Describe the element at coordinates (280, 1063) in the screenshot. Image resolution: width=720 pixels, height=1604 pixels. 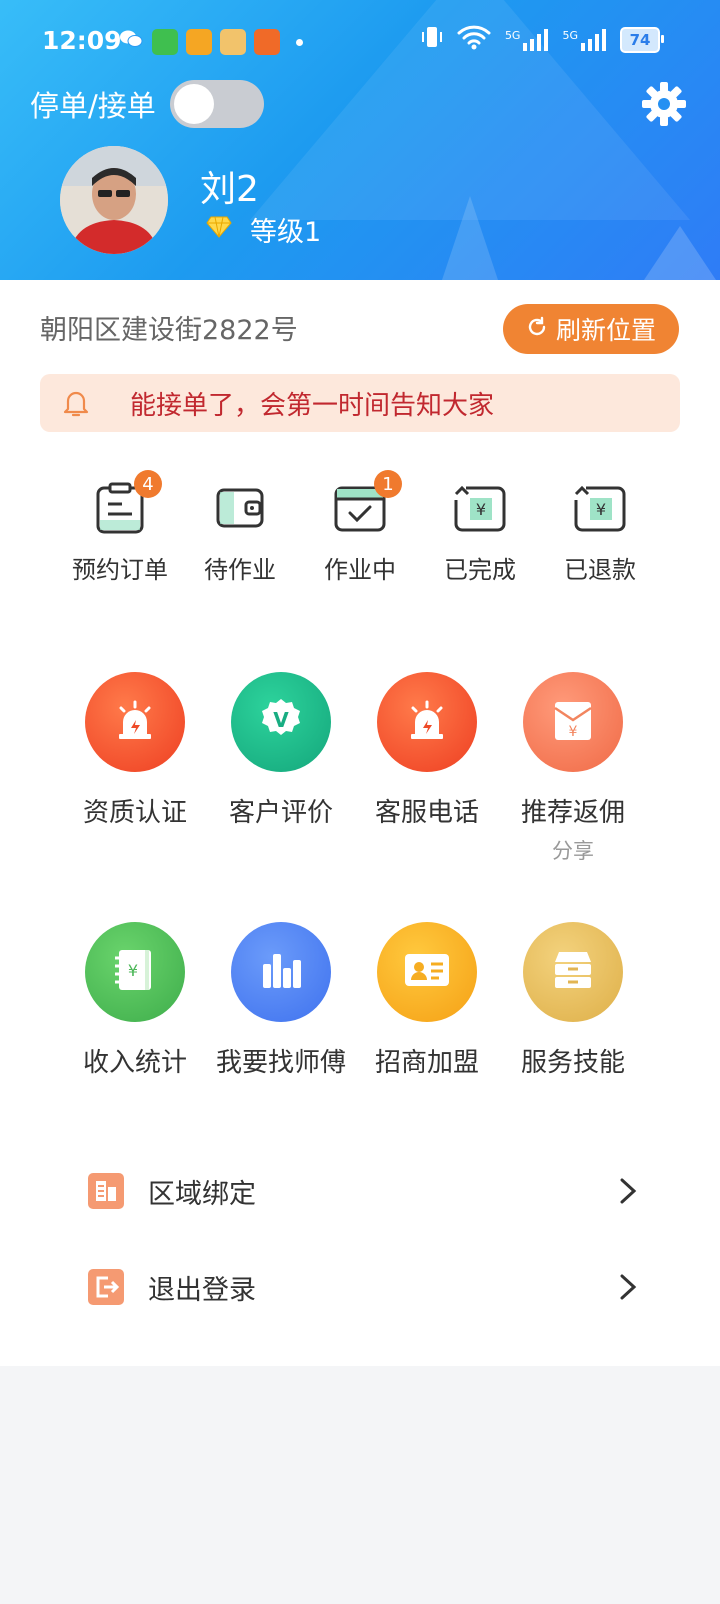
I see `service-label: 我要找师傅` at that location.